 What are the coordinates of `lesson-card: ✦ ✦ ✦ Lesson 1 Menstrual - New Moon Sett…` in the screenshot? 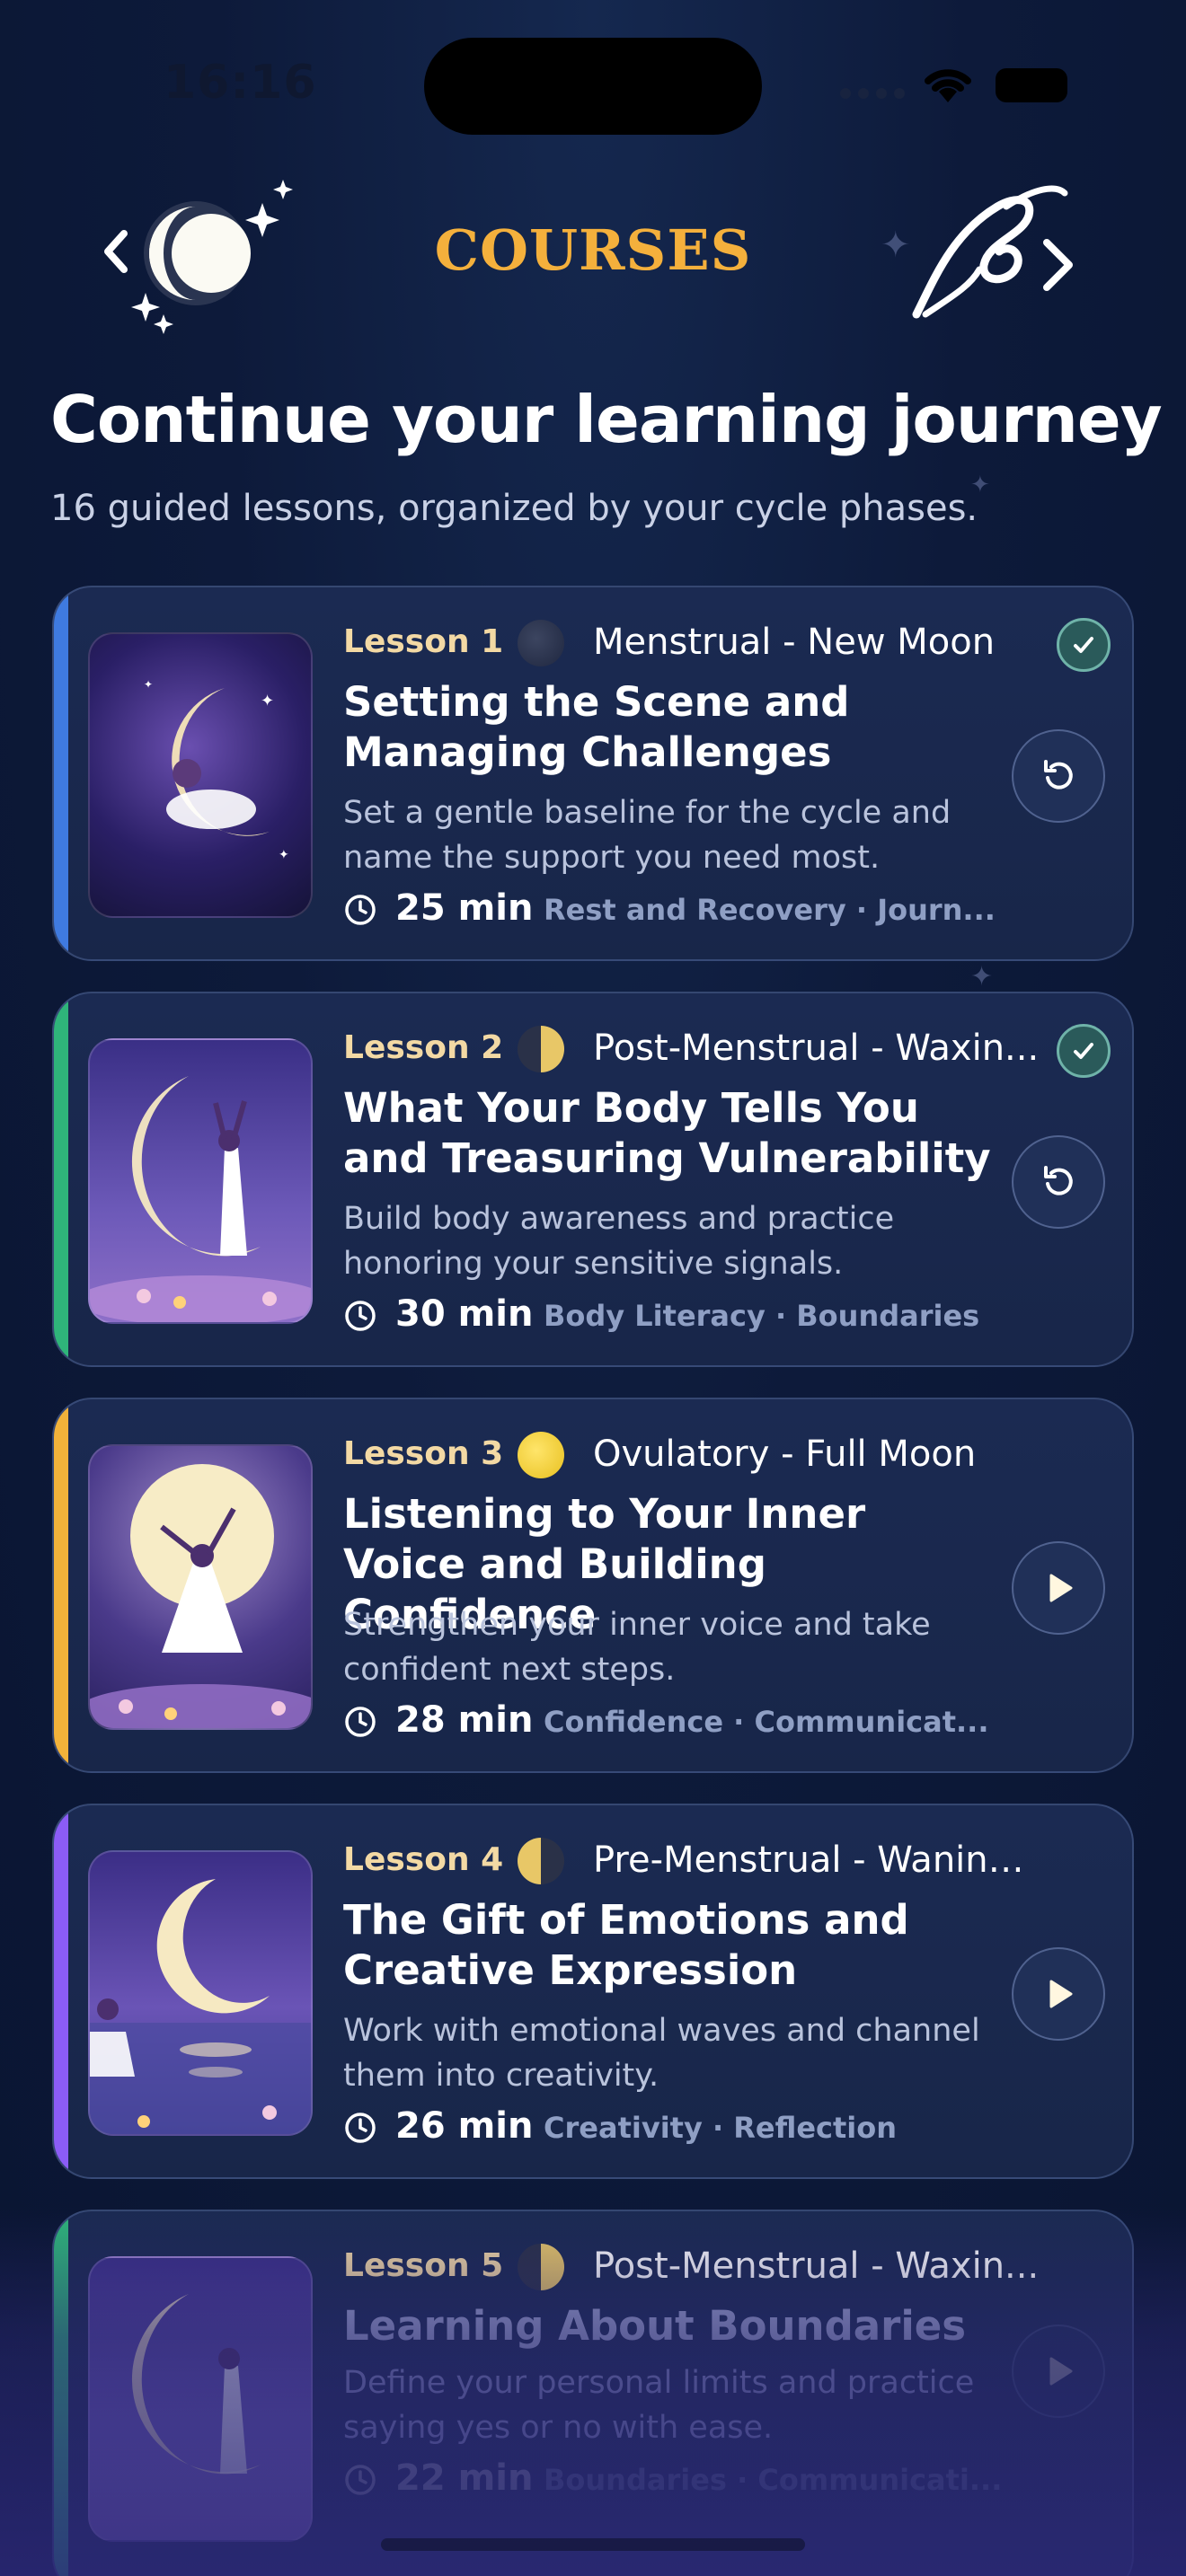 It's located at (593, 773).